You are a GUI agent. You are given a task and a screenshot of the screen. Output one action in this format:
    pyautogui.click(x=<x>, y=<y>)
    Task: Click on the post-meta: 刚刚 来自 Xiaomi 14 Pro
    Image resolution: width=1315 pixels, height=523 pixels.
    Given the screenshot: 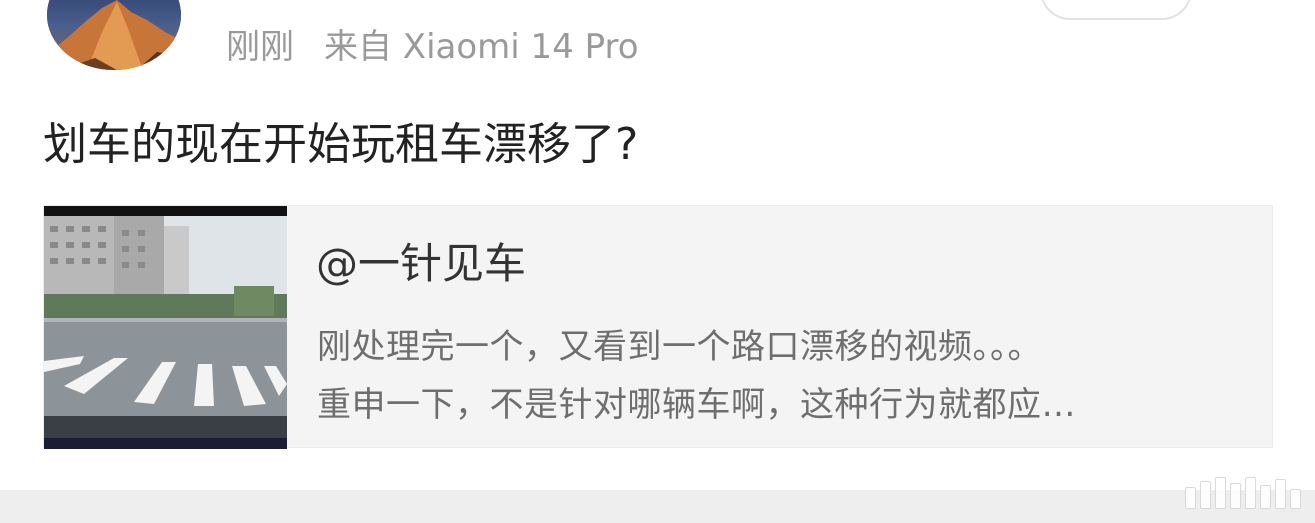 What is the action you would take?
    pyautogui.click(x=432, y=43)
    